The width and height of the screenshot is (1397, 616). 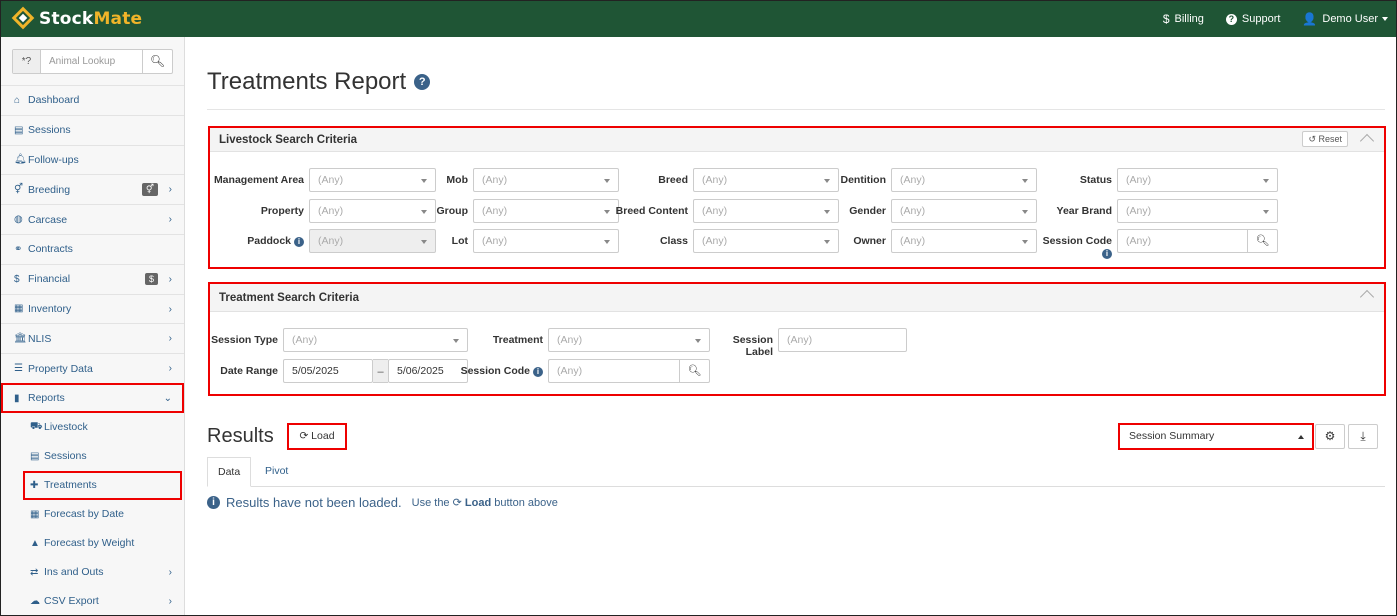 I want to click on date-from-input: 5/05/2025, so click(x=328, y=371).